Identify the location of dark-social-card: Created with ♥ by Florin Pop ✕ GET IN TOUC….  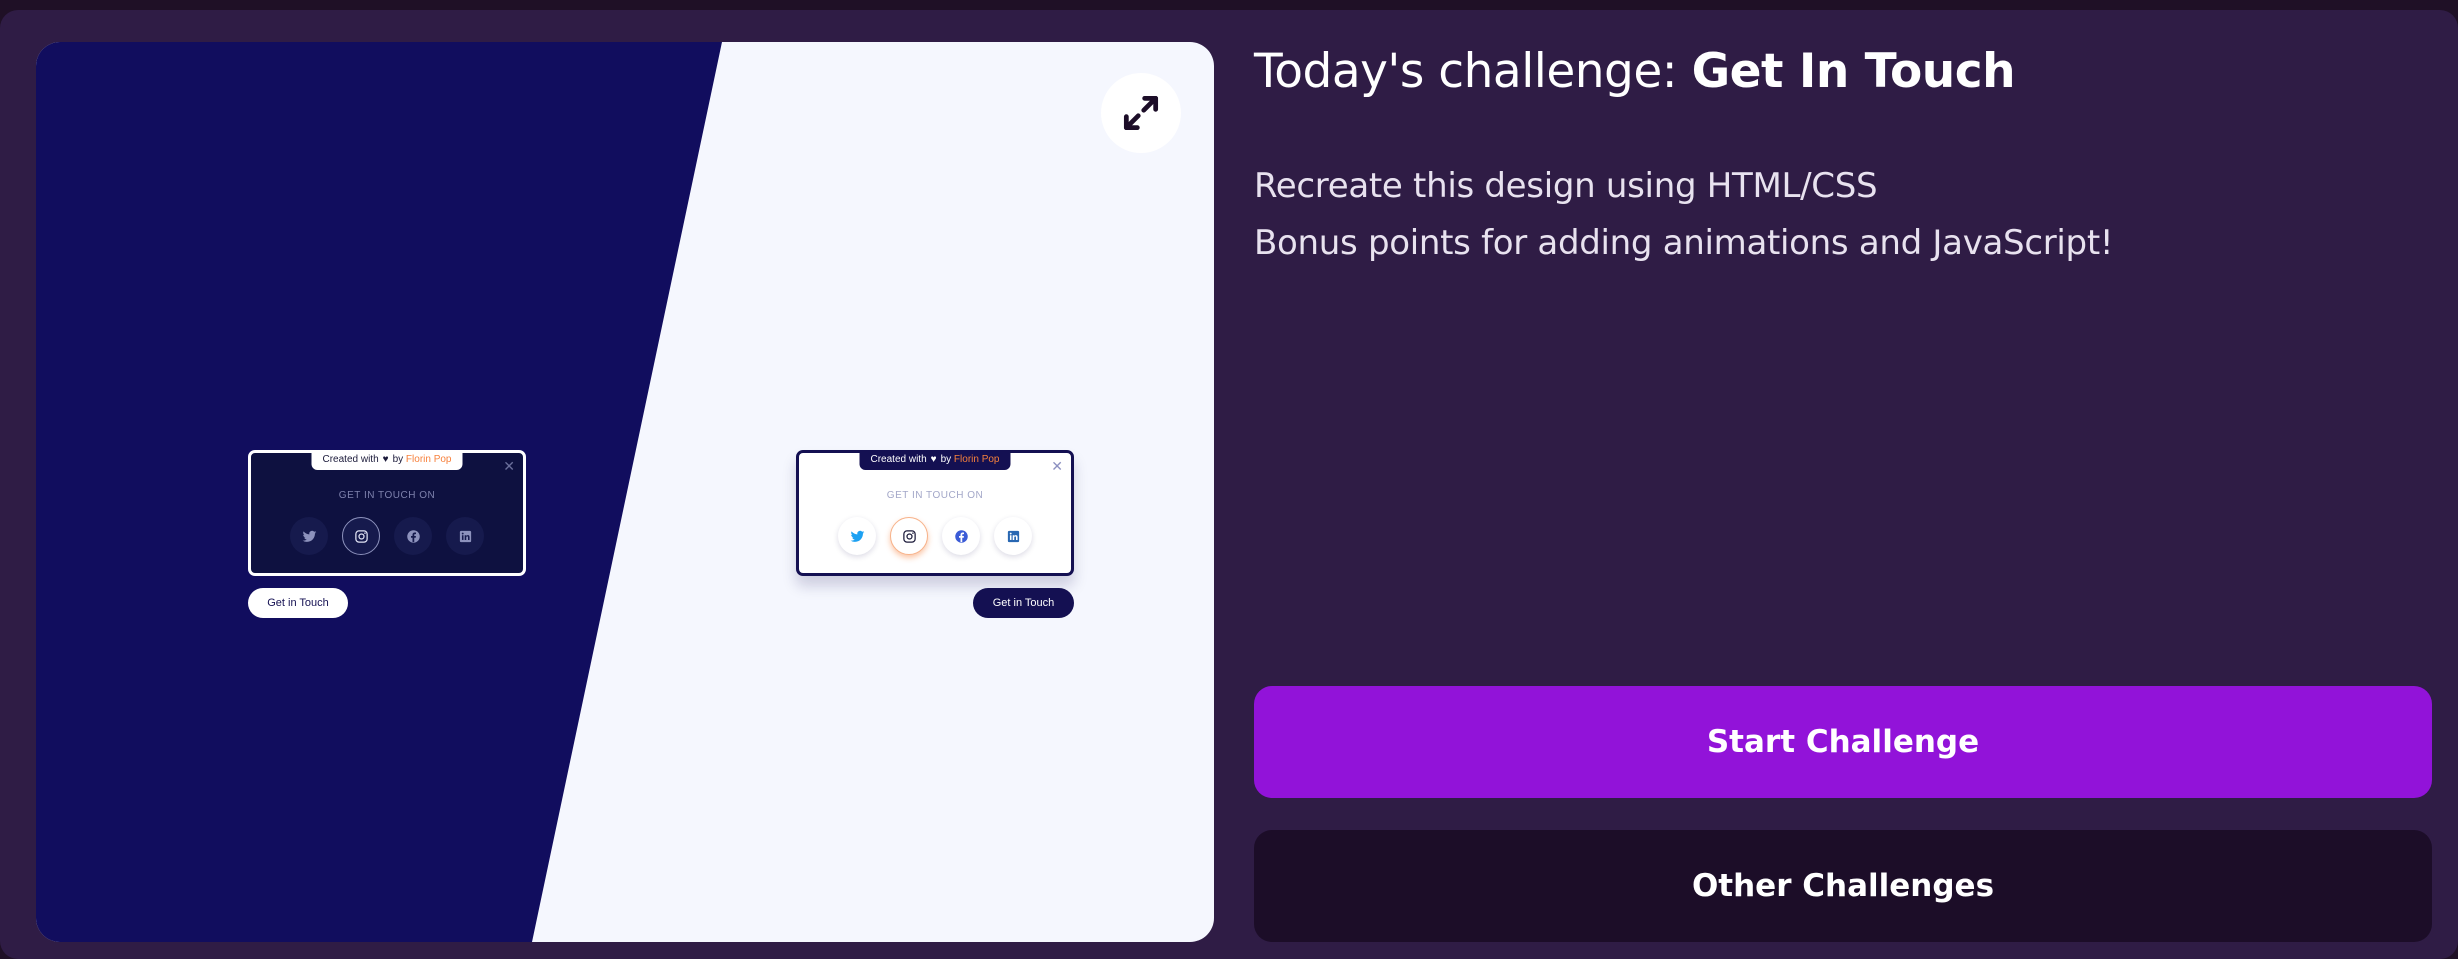
(387, 513).